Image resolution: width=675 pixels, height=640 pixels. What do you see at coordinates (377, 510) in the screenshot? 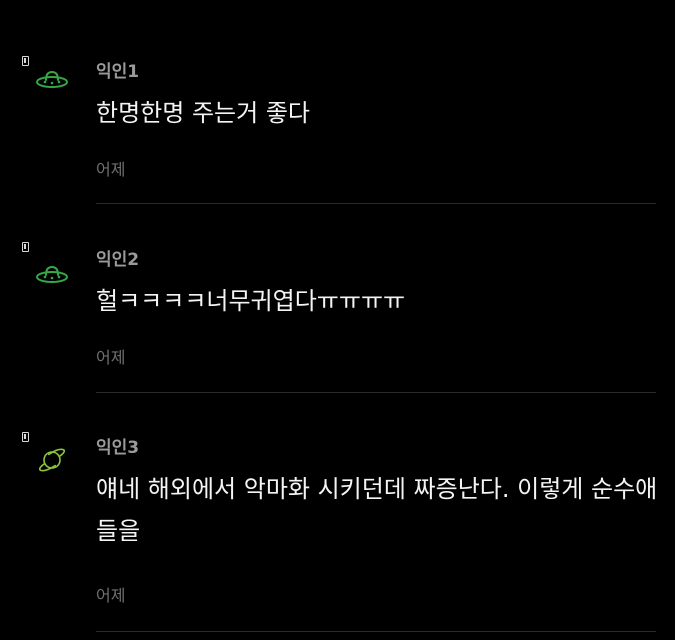
I see `comment-text: 얘네 해외에서 악마화 시키던데 짜증난다. 이렇게 순수애들을` at bounding box center [377, 510].